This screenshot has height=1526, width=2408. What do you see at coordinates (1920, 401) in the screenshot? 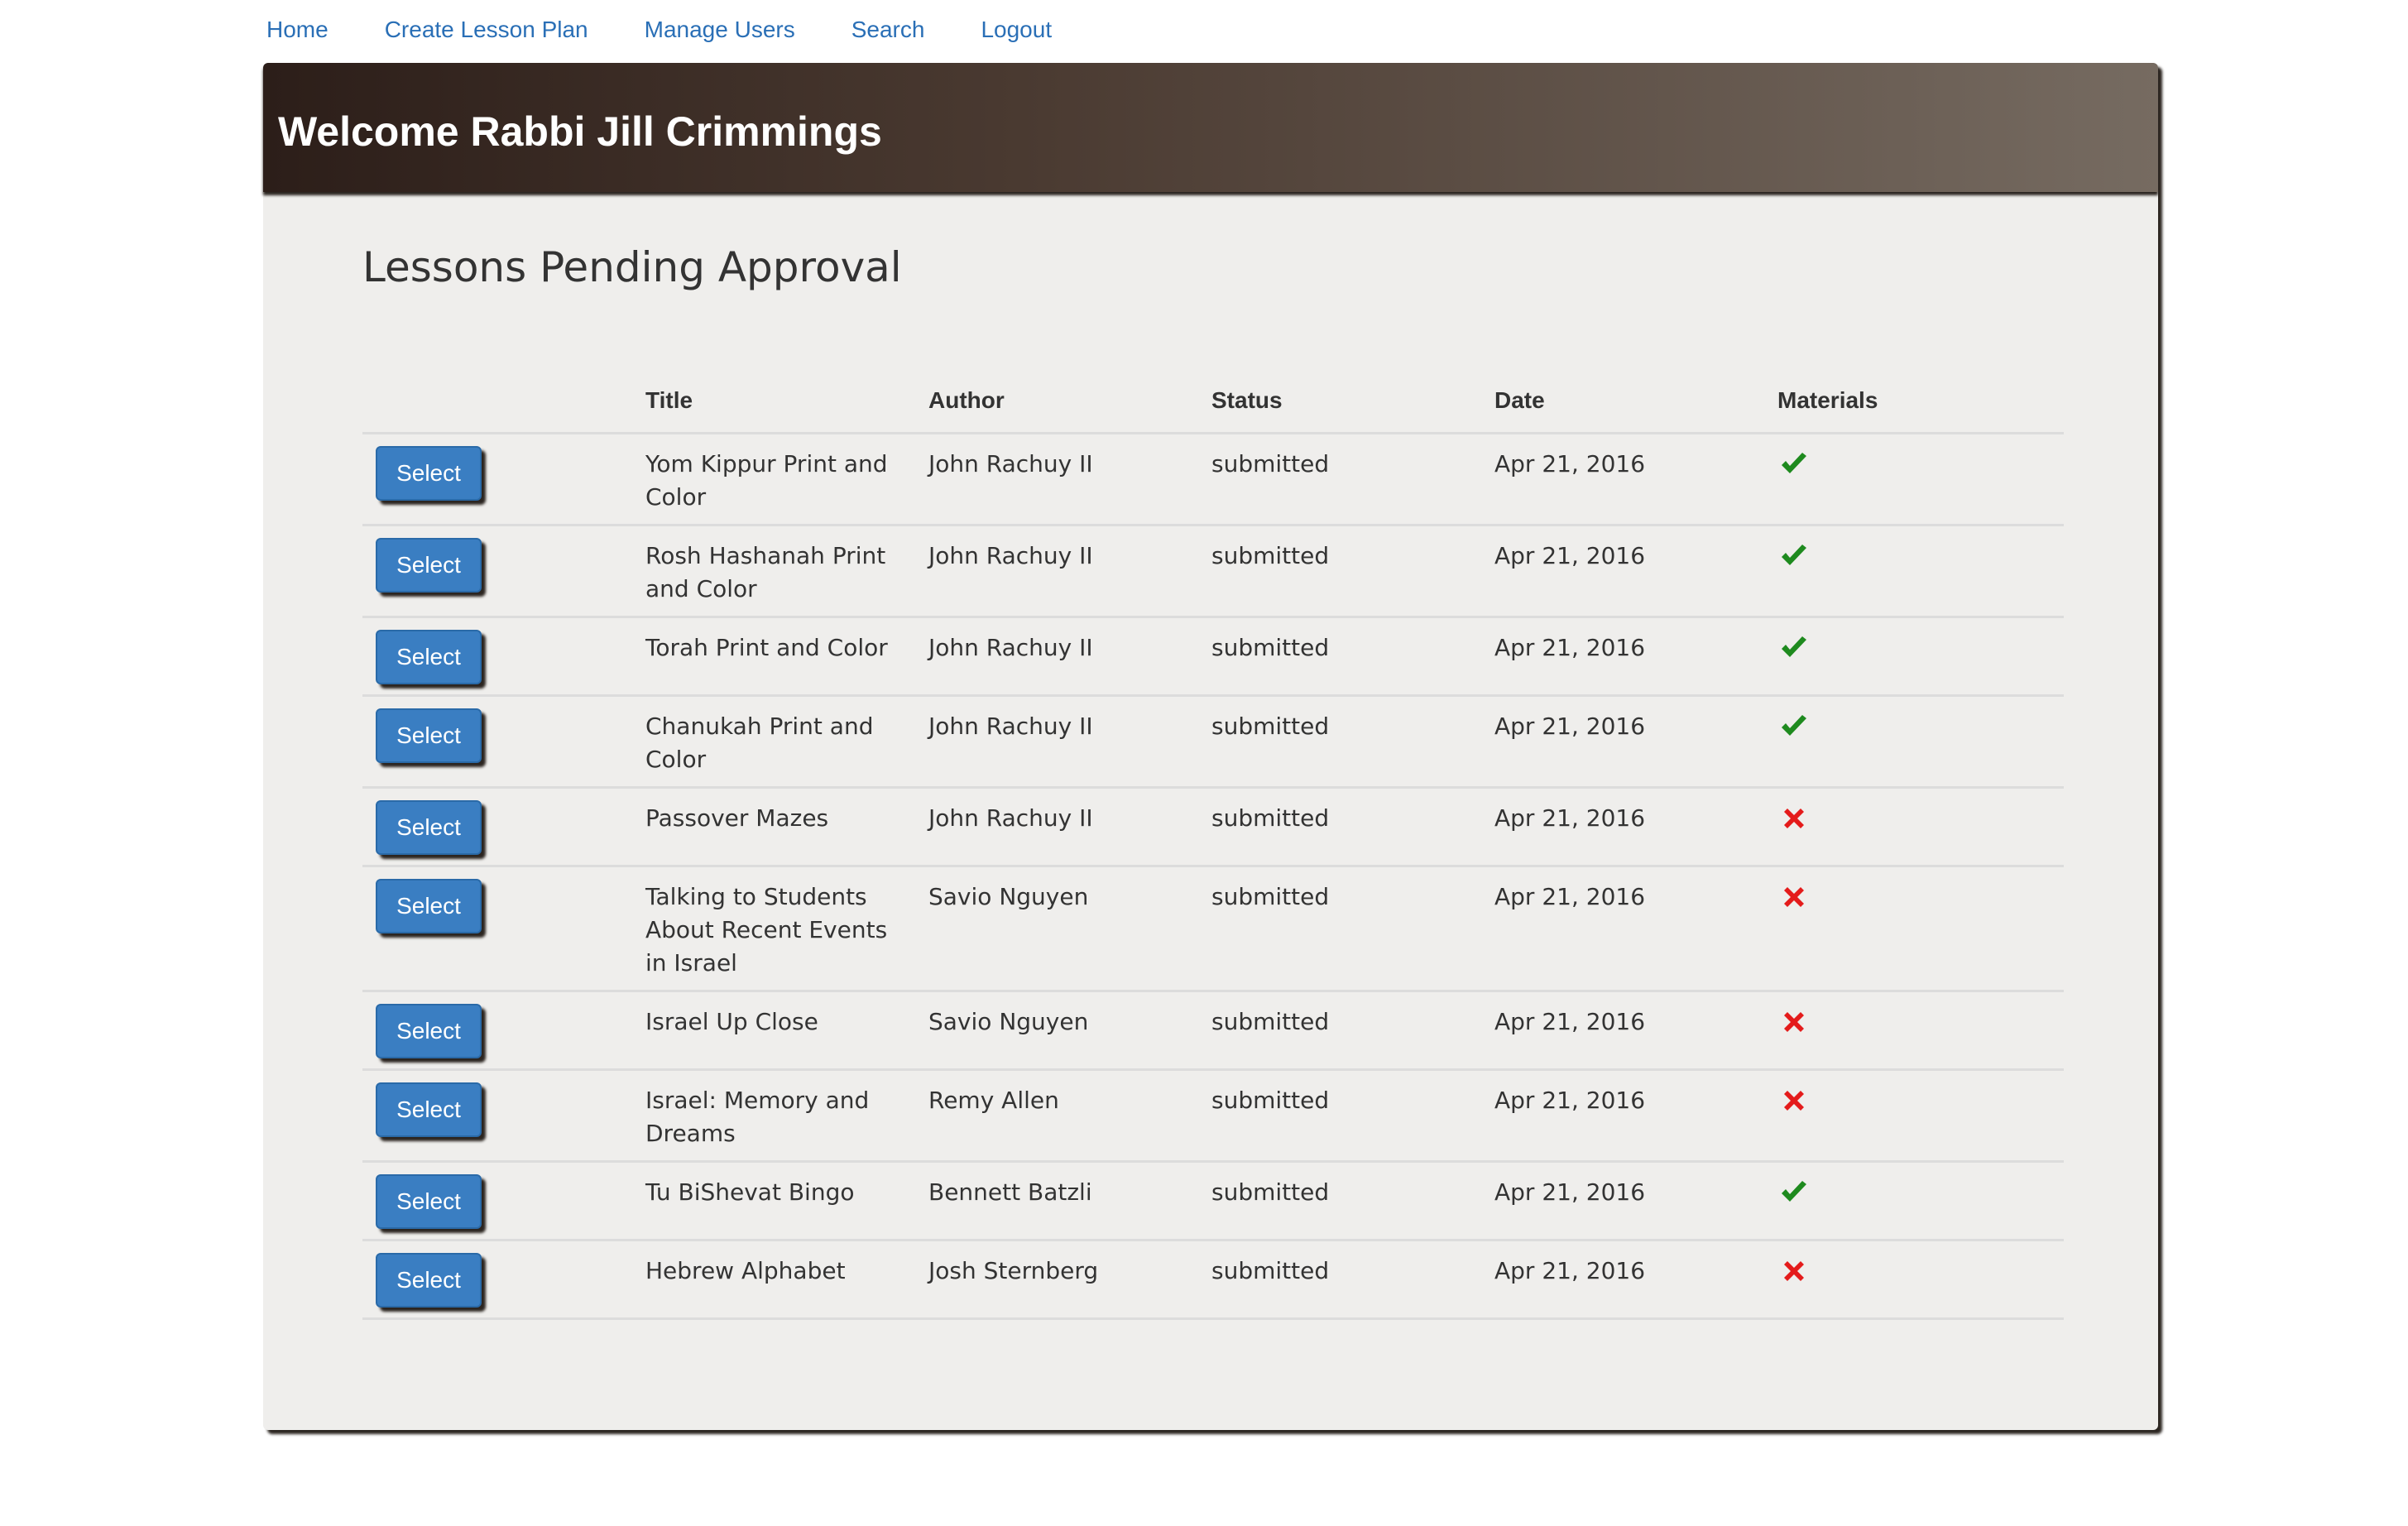
I see `header-materials: Materials` at bounding box center [1920, 401].